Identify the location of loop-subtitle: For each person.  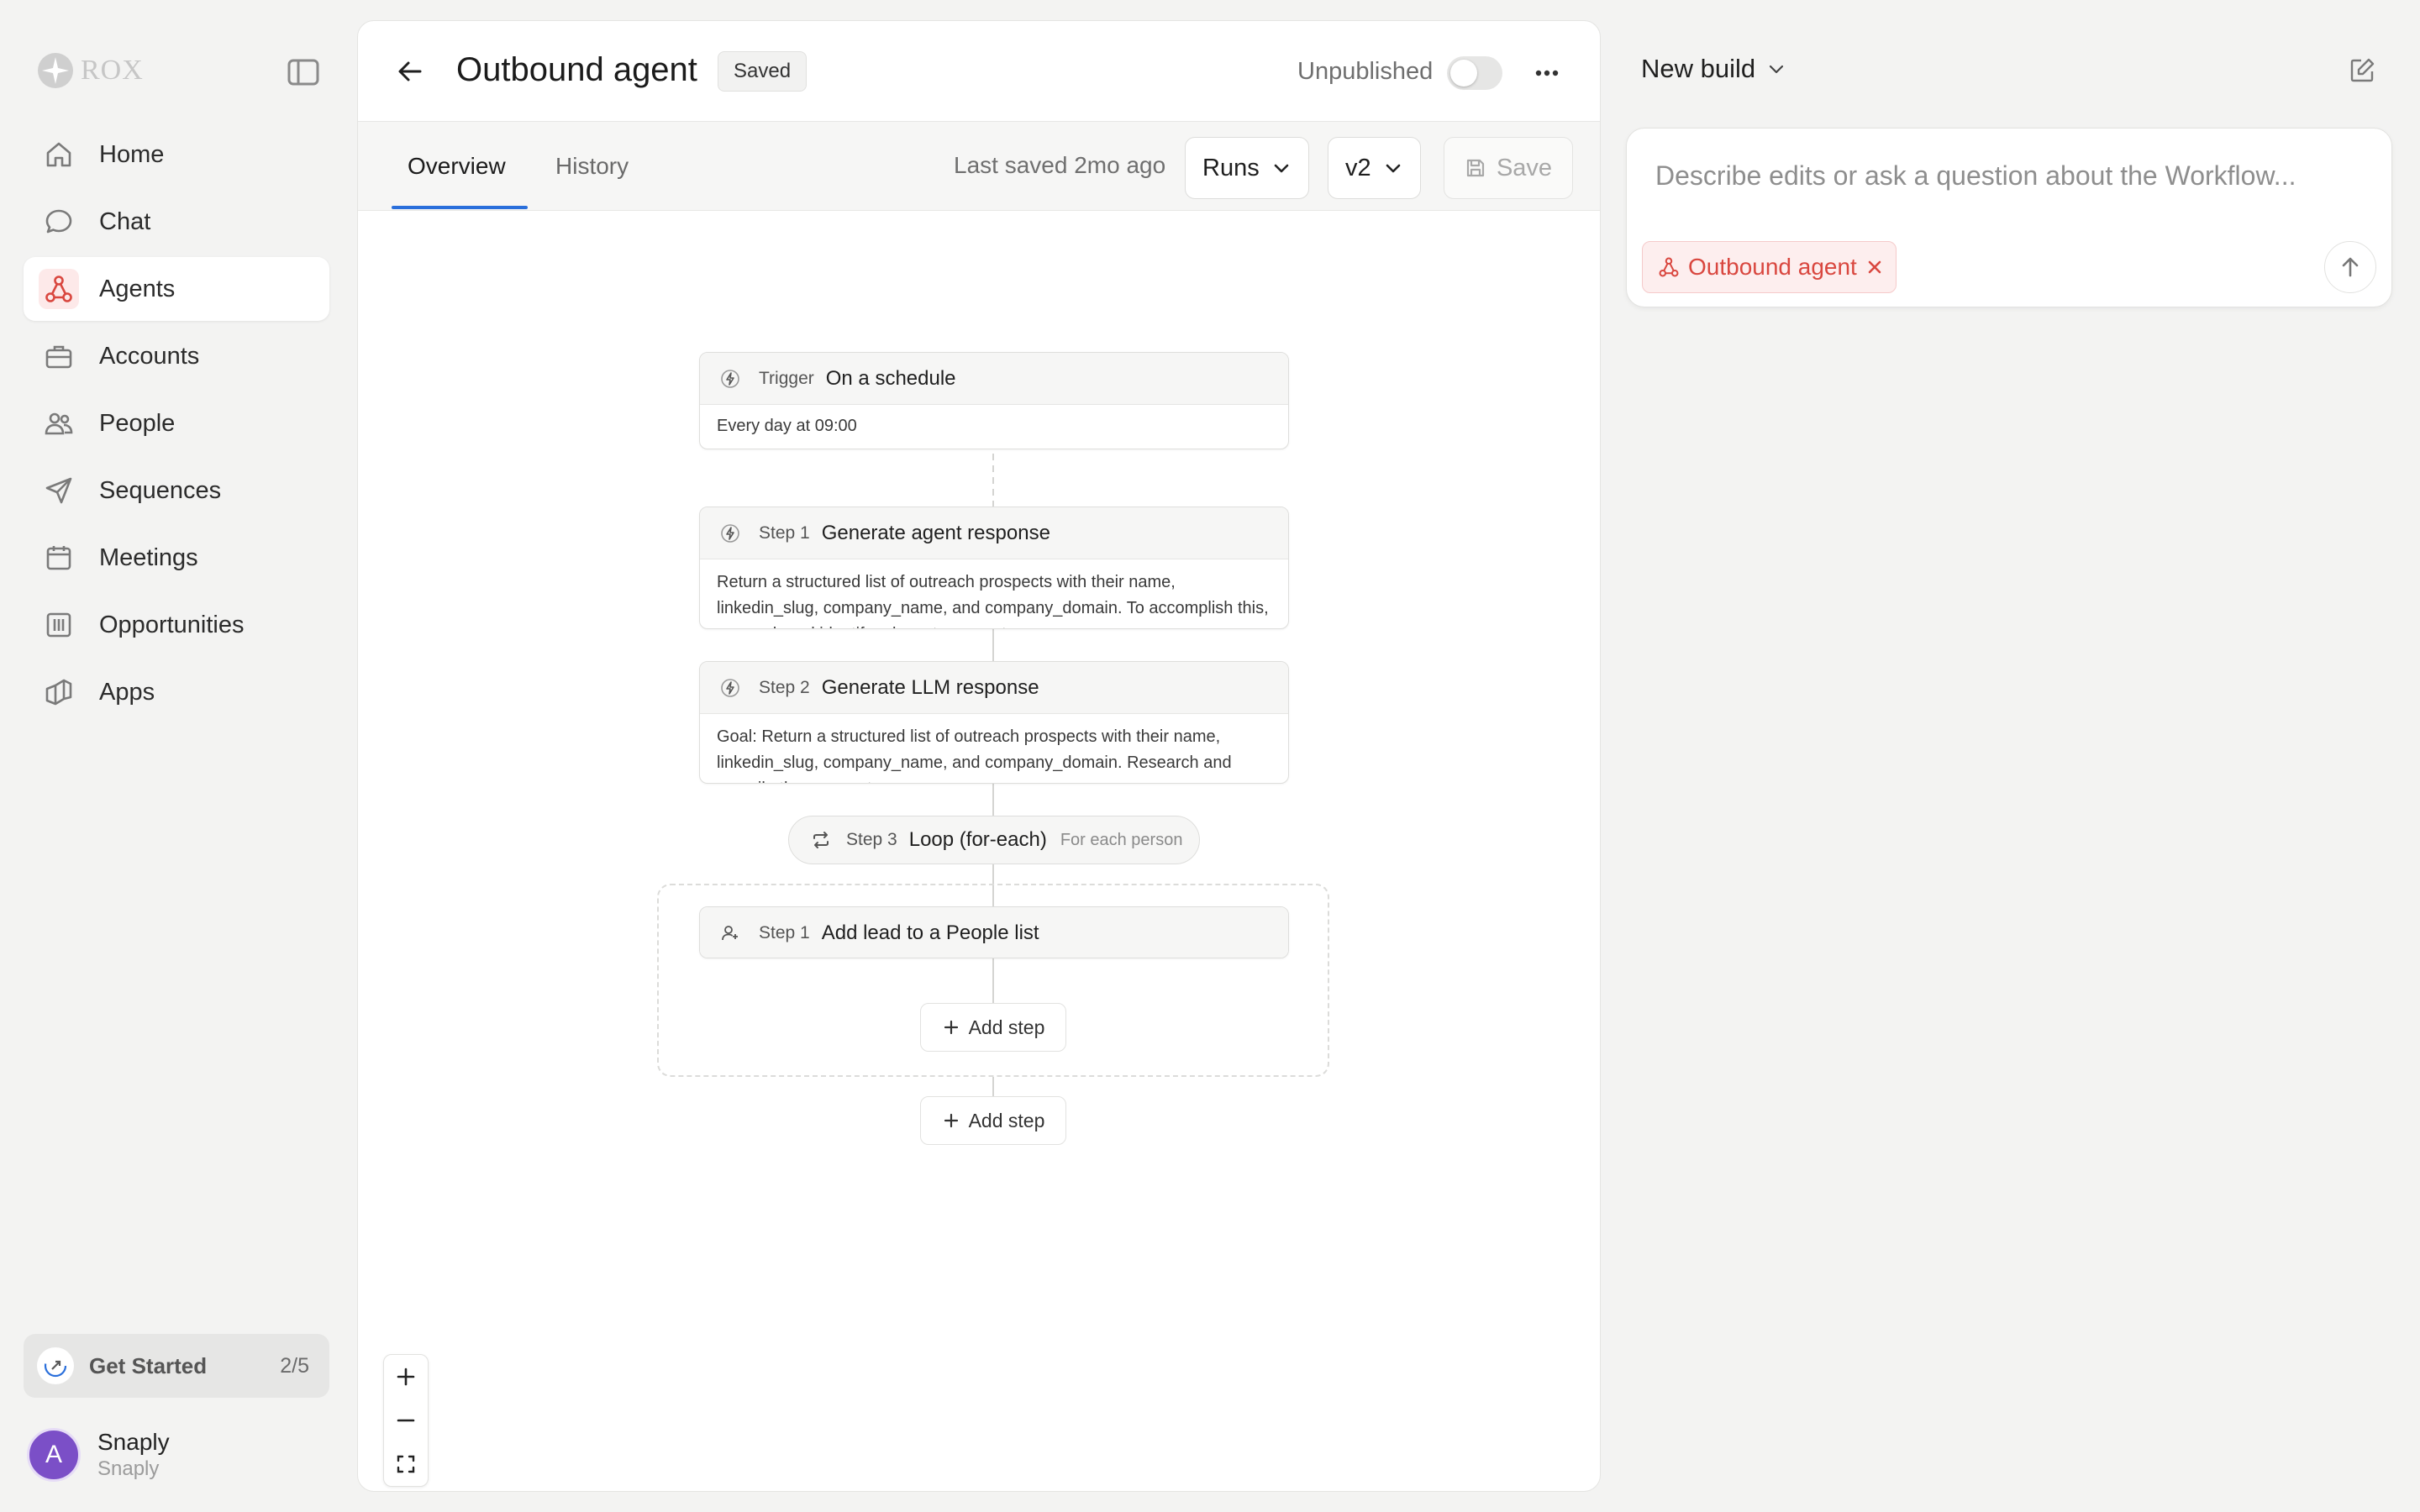
(1121, 839).